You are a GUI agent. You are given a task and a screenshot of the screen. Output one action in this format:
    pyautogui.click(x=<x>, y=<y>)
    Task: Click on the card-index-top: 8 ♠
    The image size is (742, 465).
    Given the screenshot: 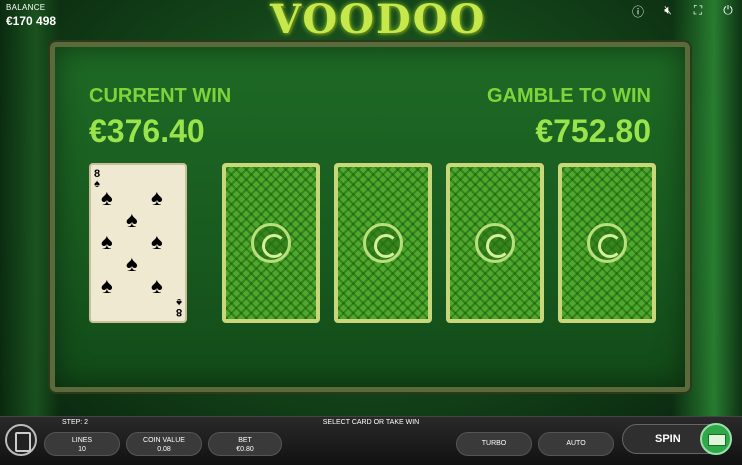 What is the action you would take?
    pyautogui.click(x=97, y=179)
    